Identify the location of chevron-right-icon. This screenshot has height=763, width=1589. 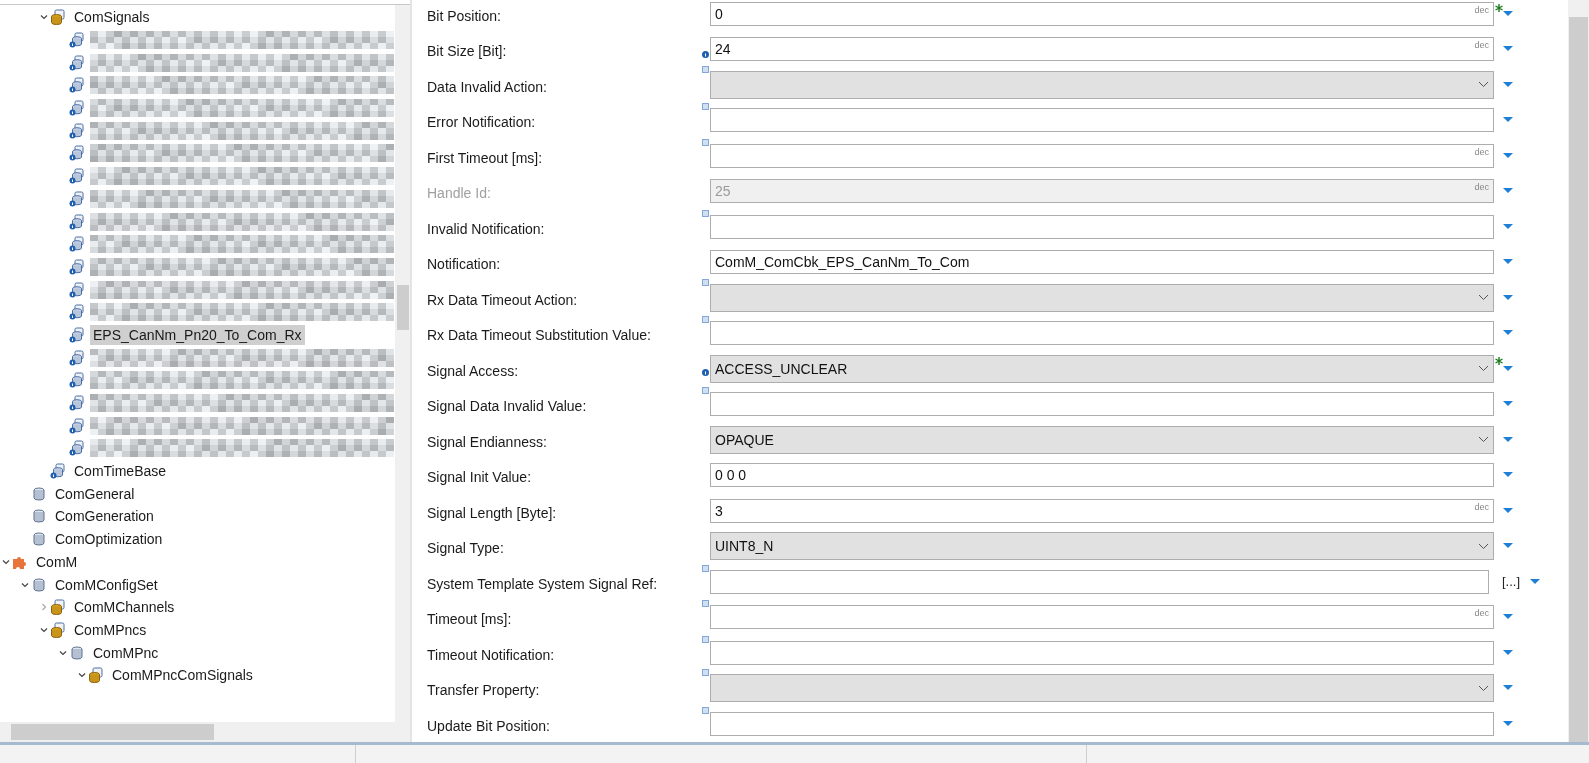
(44, 607).